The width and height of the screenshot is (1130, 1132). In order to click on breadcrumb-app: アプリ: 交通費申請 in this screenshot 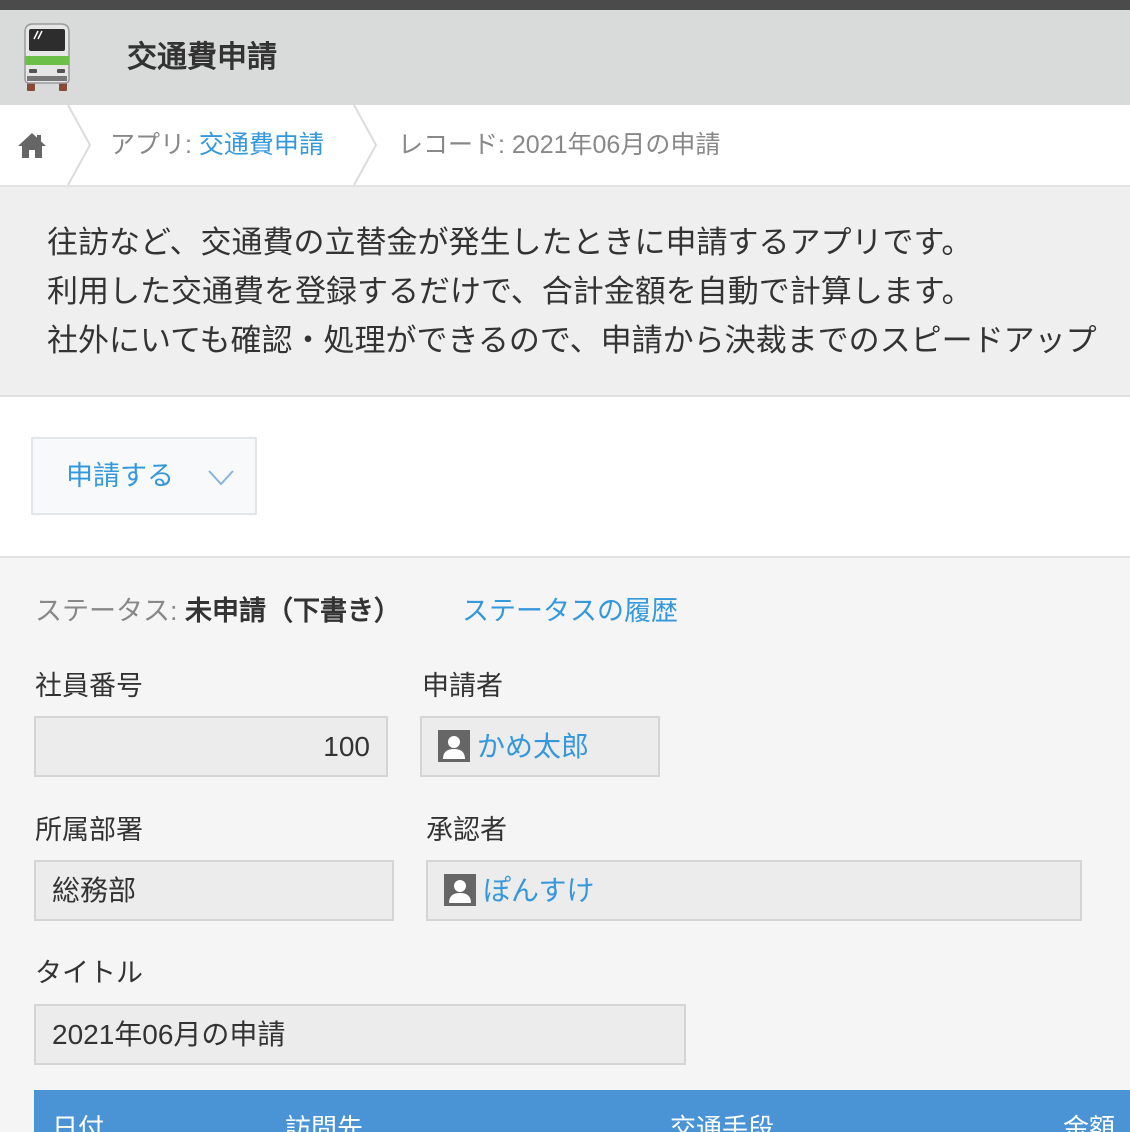, I will do `click(227, 145)`.